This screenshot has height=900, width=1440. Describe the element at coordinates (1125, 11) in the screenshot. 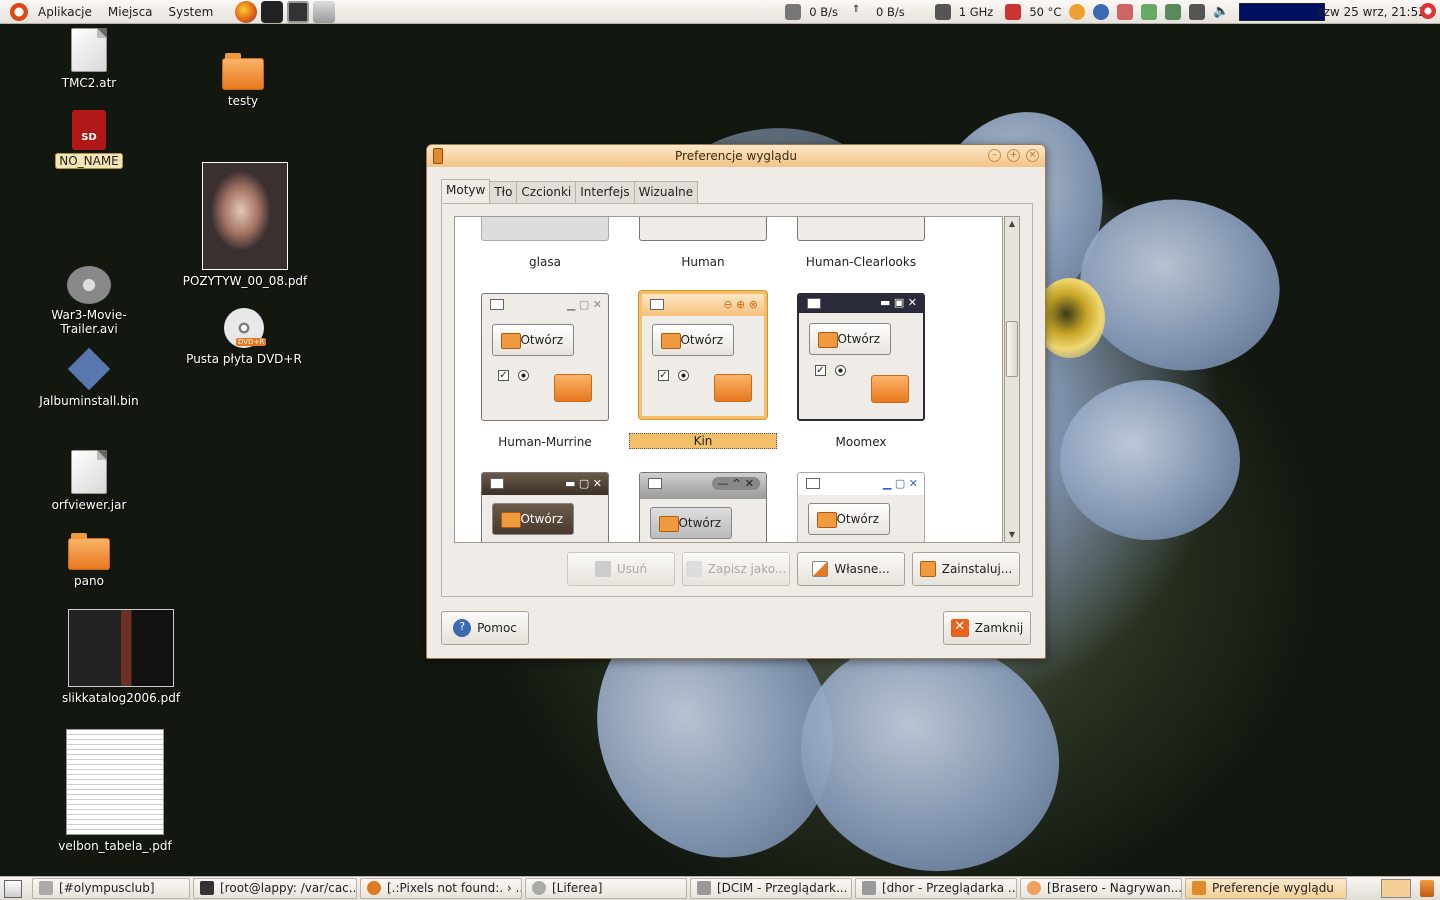

I see `notes-icon` at that location.